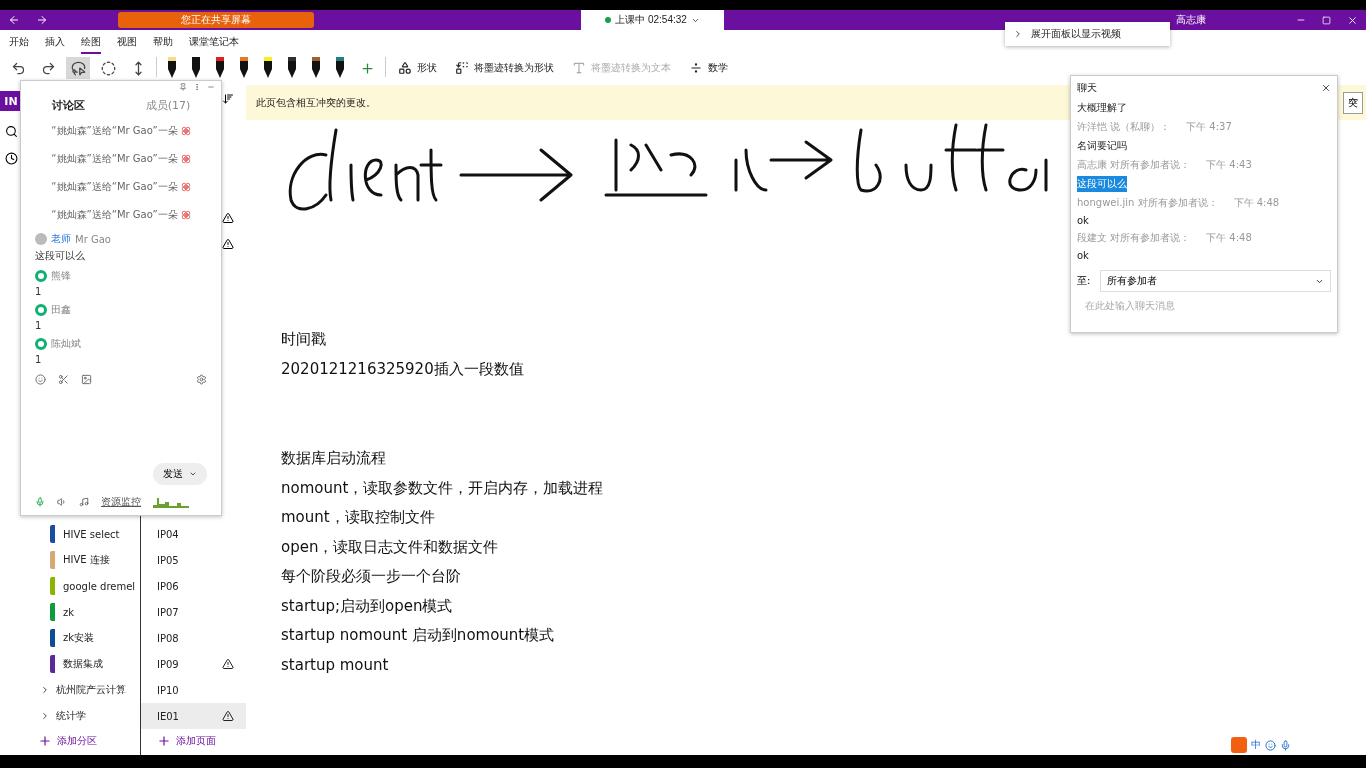  I want to click on teacher-label: 老师, so click(61, 239).